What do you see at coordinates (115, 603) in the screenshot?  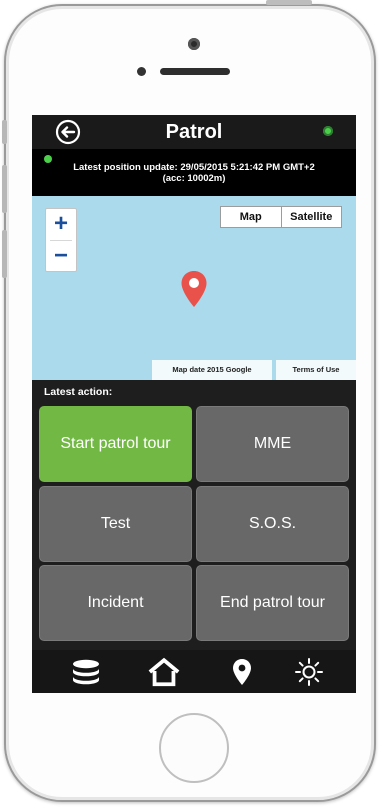 I see `incident-button: Incident` at bounding box center [115, 603].